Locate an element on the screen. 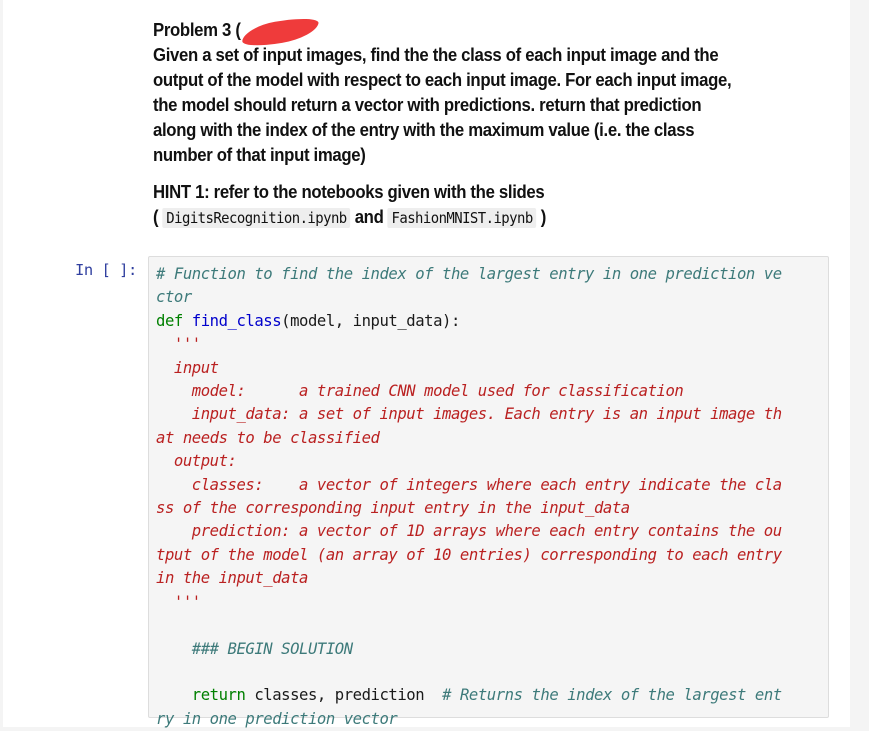  hint-paren-open: ( is located at coordinates (158, 217).